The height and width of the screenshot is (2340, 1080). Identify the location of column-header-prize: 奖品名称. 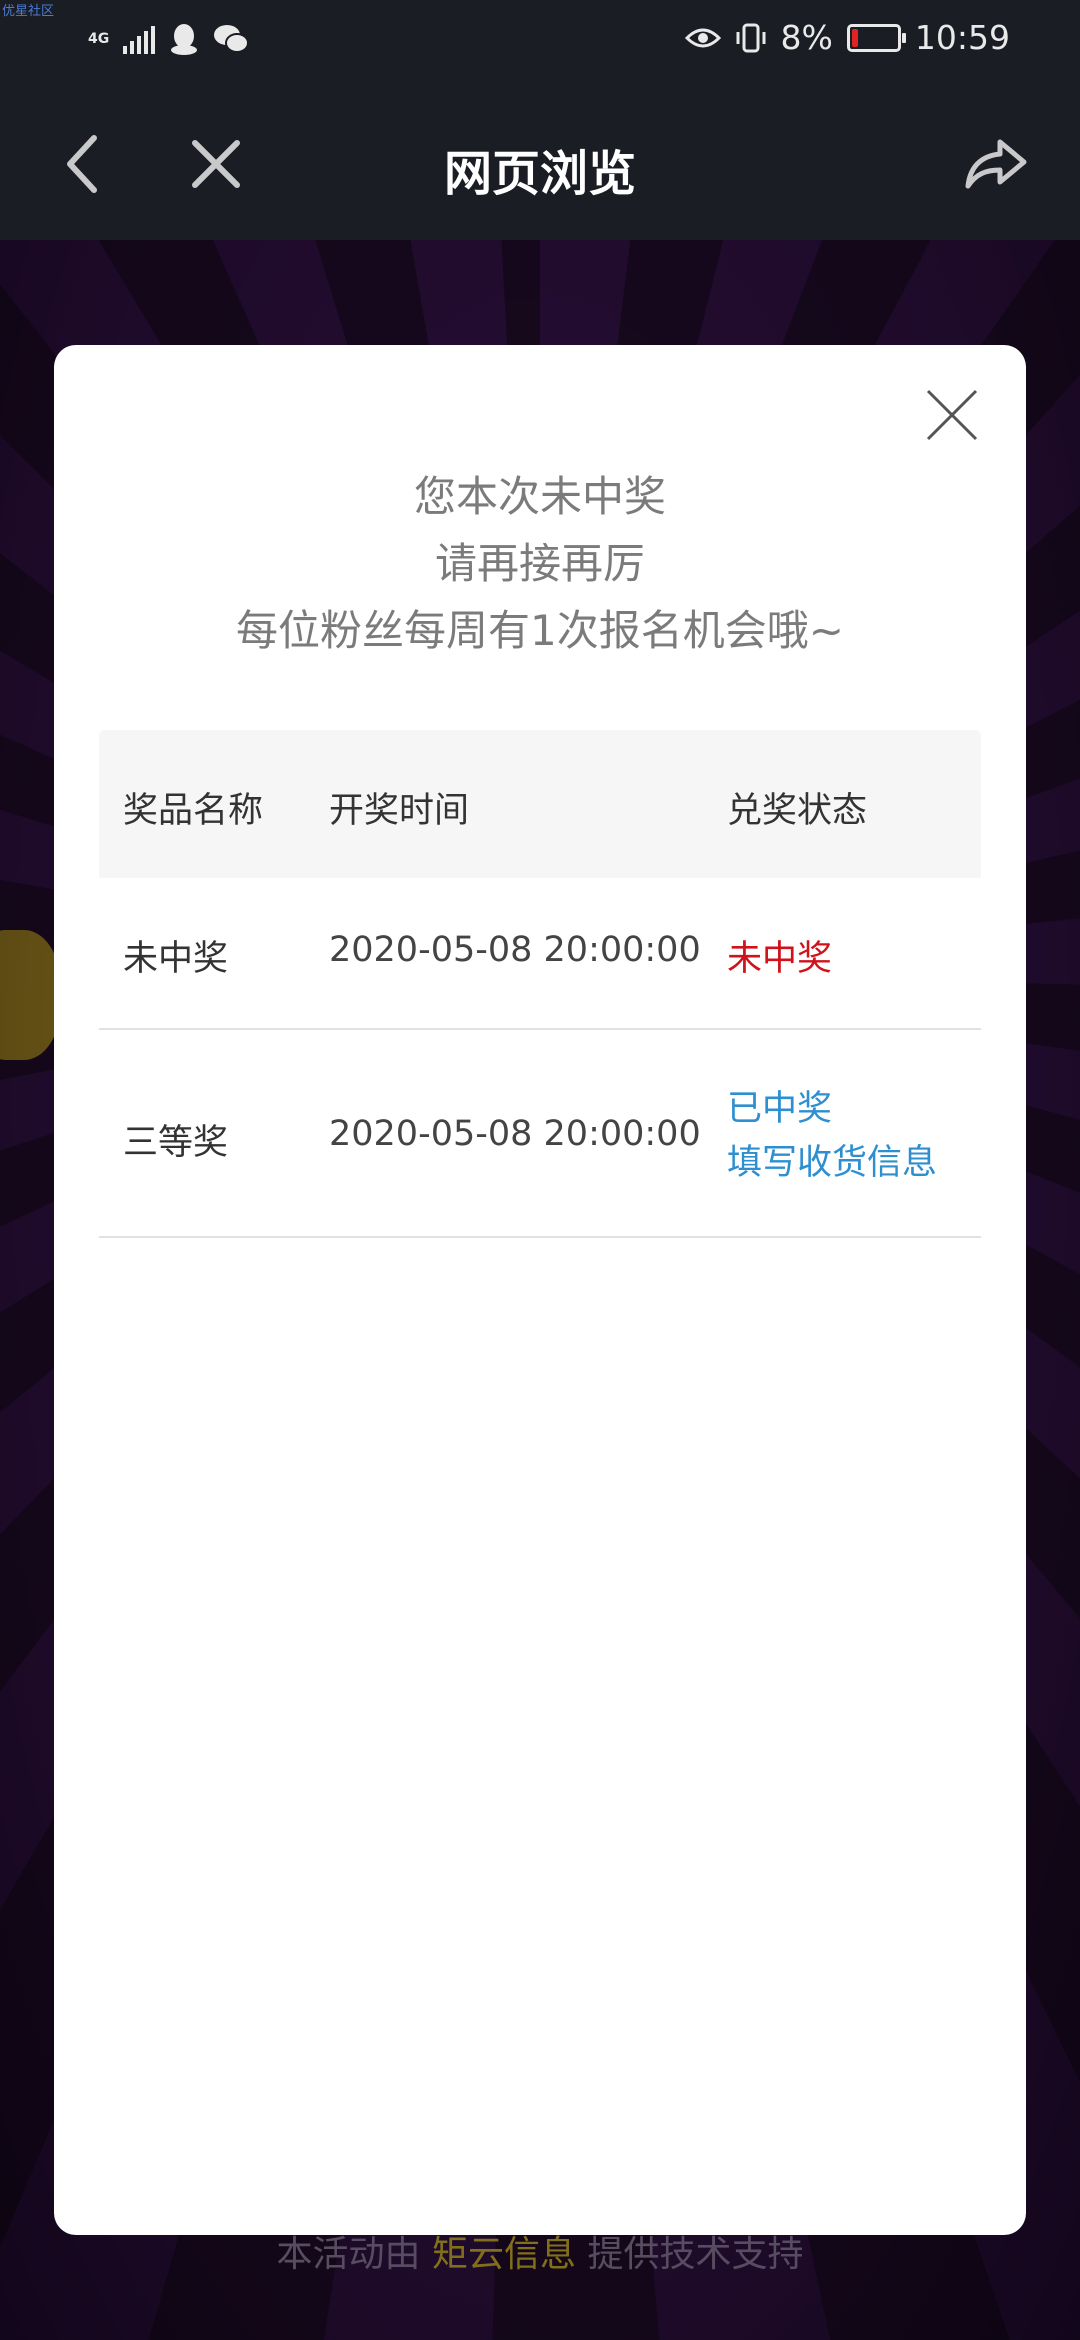
(193, 811).